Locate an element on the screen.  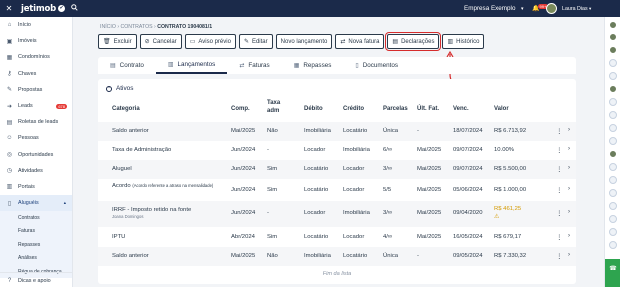
sidebar-item-propostas: ✎ Propostas is located at coordinates (36, 90).